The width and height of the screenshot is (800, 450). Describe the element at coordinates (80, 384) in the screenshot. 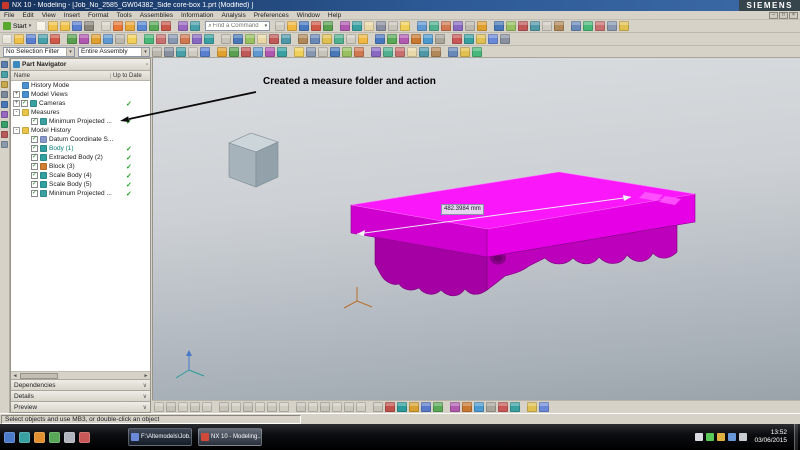

I see `panel-section-header: Dependencies ∨` at that location.